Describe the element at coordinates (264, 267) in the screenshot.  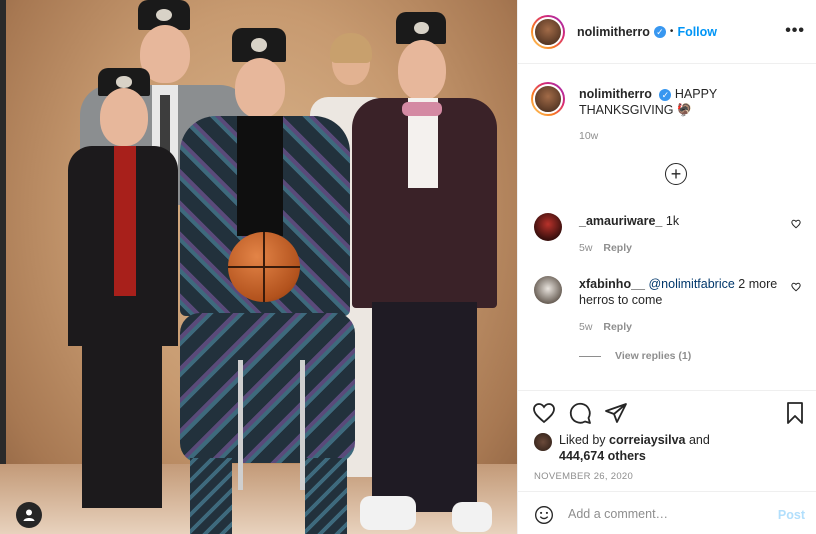
I see `basketball` at that location.